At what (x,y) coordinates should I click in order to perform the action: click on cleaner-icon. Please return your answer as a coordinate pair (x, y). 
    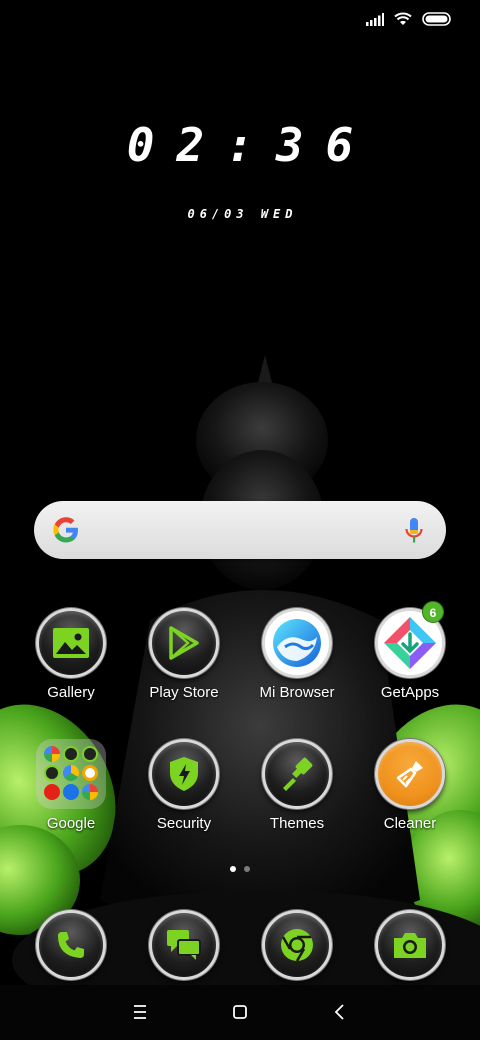
    Looking at the image, I should click on (410, 774).